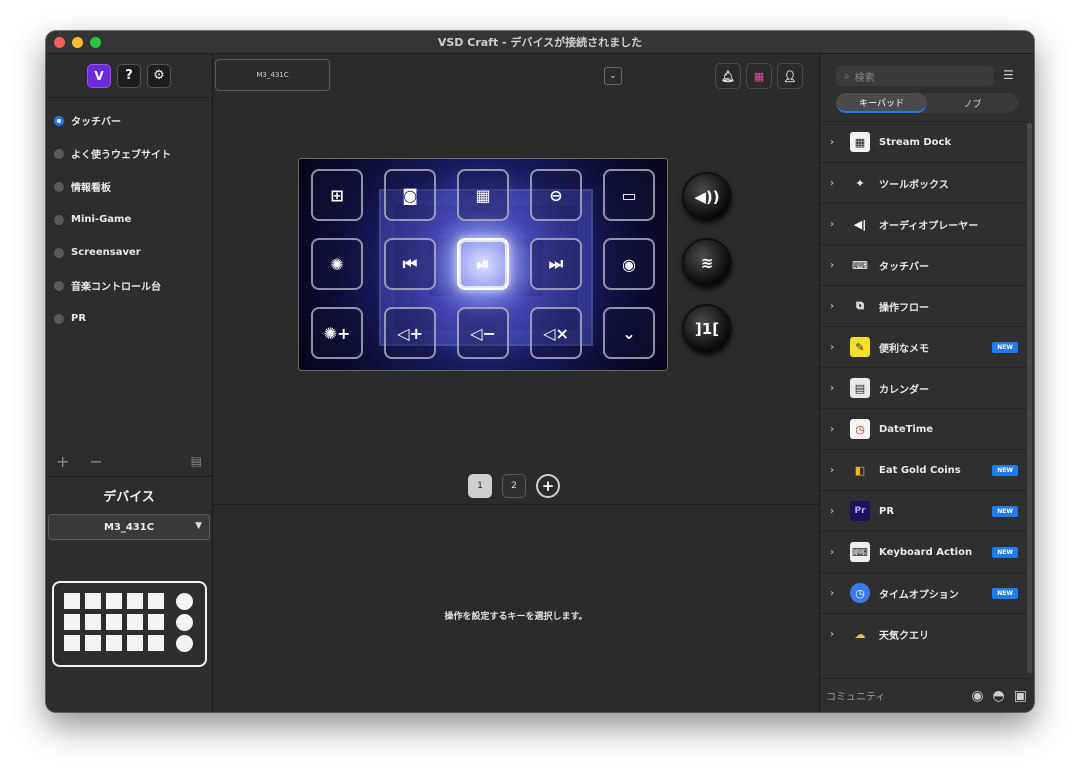 The image size is (1080, 773). I want to click on key-14-mute: ◁×, so click(556, 333).